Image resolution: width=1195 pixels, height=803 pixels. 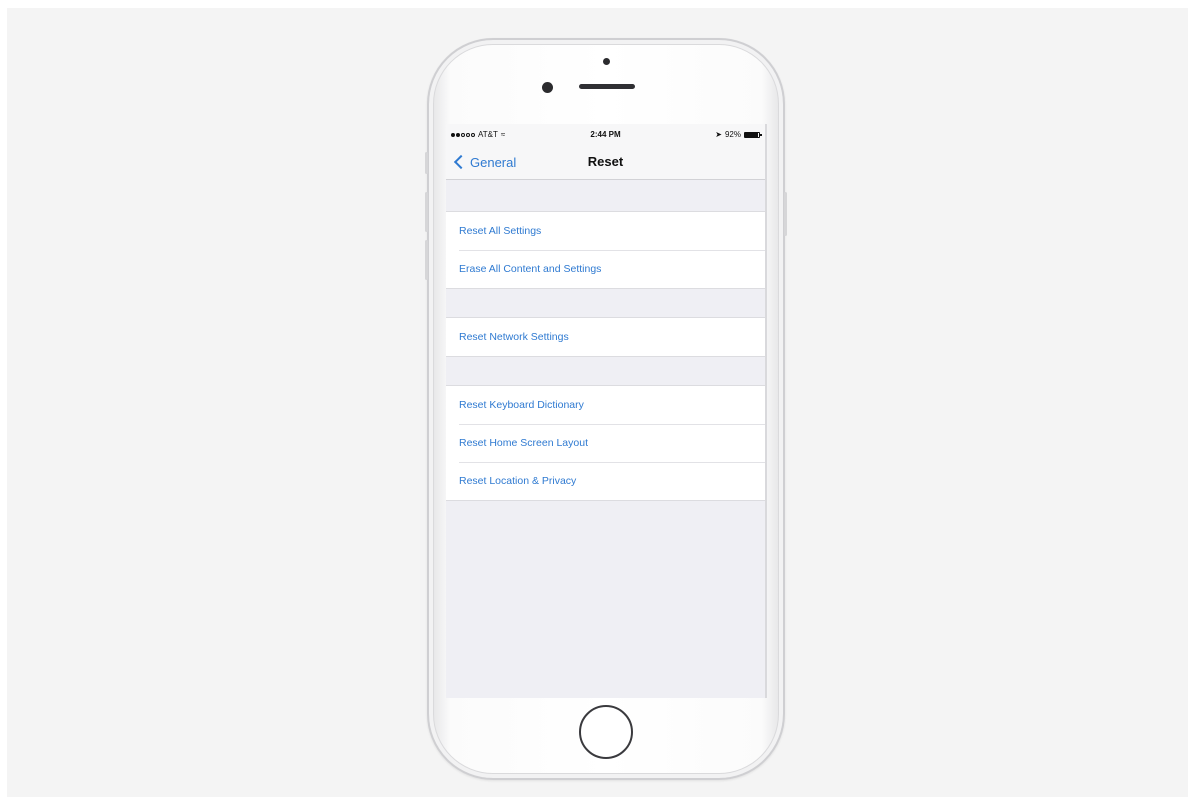 I want to click on erase-all-content-item: Erase All Content and Settings, so click(x=605, y=269).